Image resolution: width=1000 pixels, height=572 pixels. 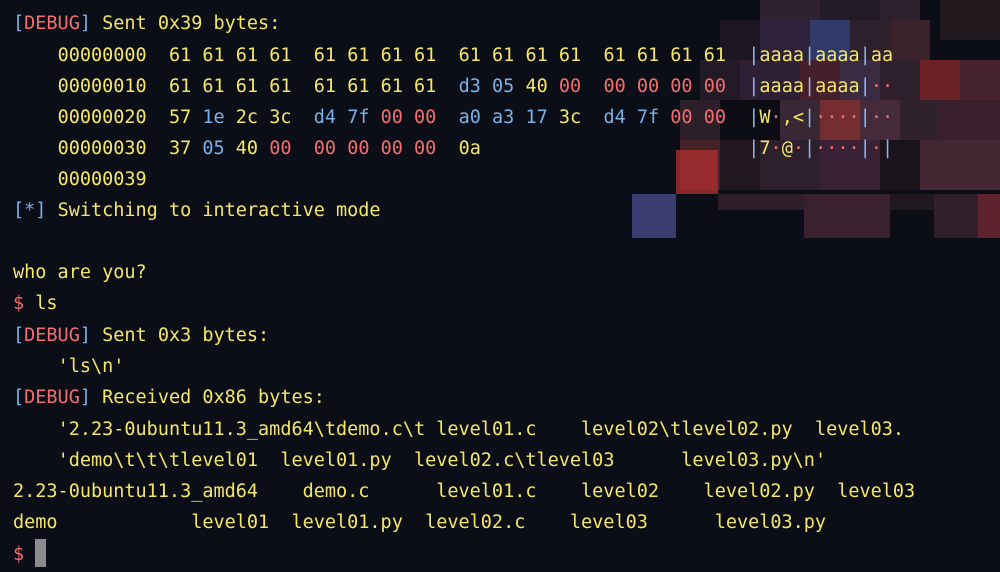 What do you see at coordinates (213, 117) in the screenshot?
I see `hex-byte: 1e` at bounding box center [213, 117].